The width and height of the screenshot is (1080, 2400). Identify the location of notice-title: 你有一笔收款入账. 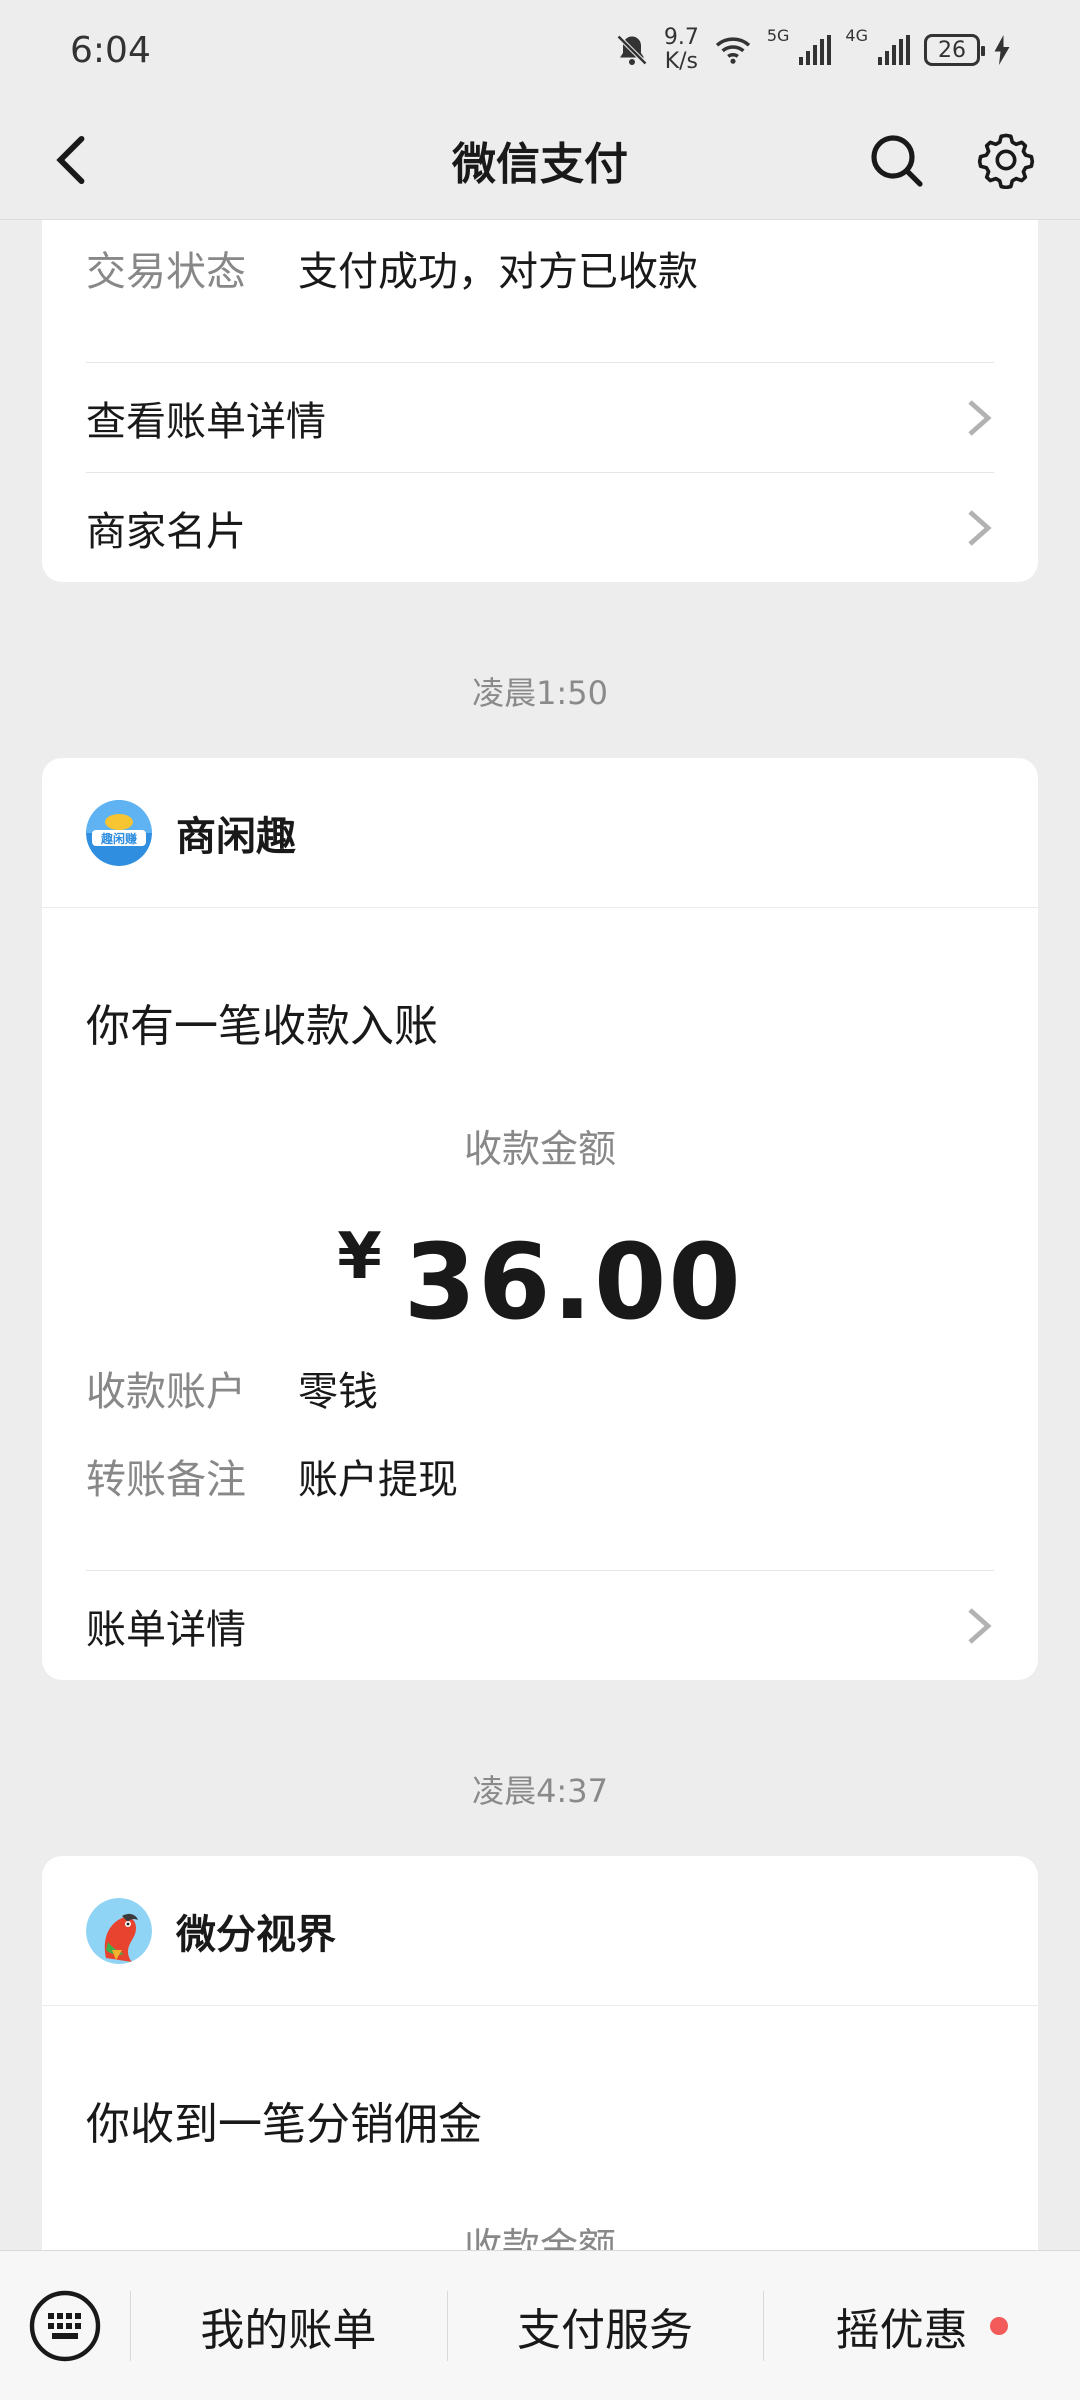
(262, 1026).